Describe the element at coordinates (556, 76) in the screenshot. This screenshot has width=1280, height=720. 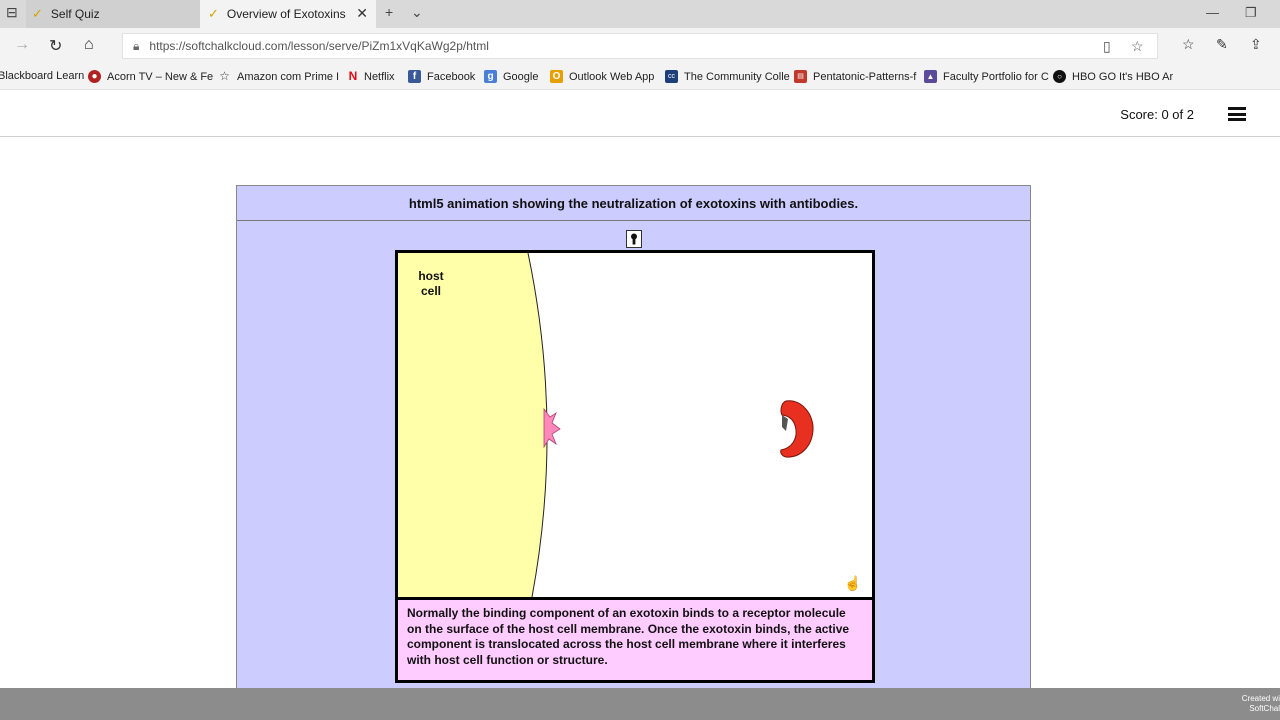
I see `outlook-icon: O` at that location.